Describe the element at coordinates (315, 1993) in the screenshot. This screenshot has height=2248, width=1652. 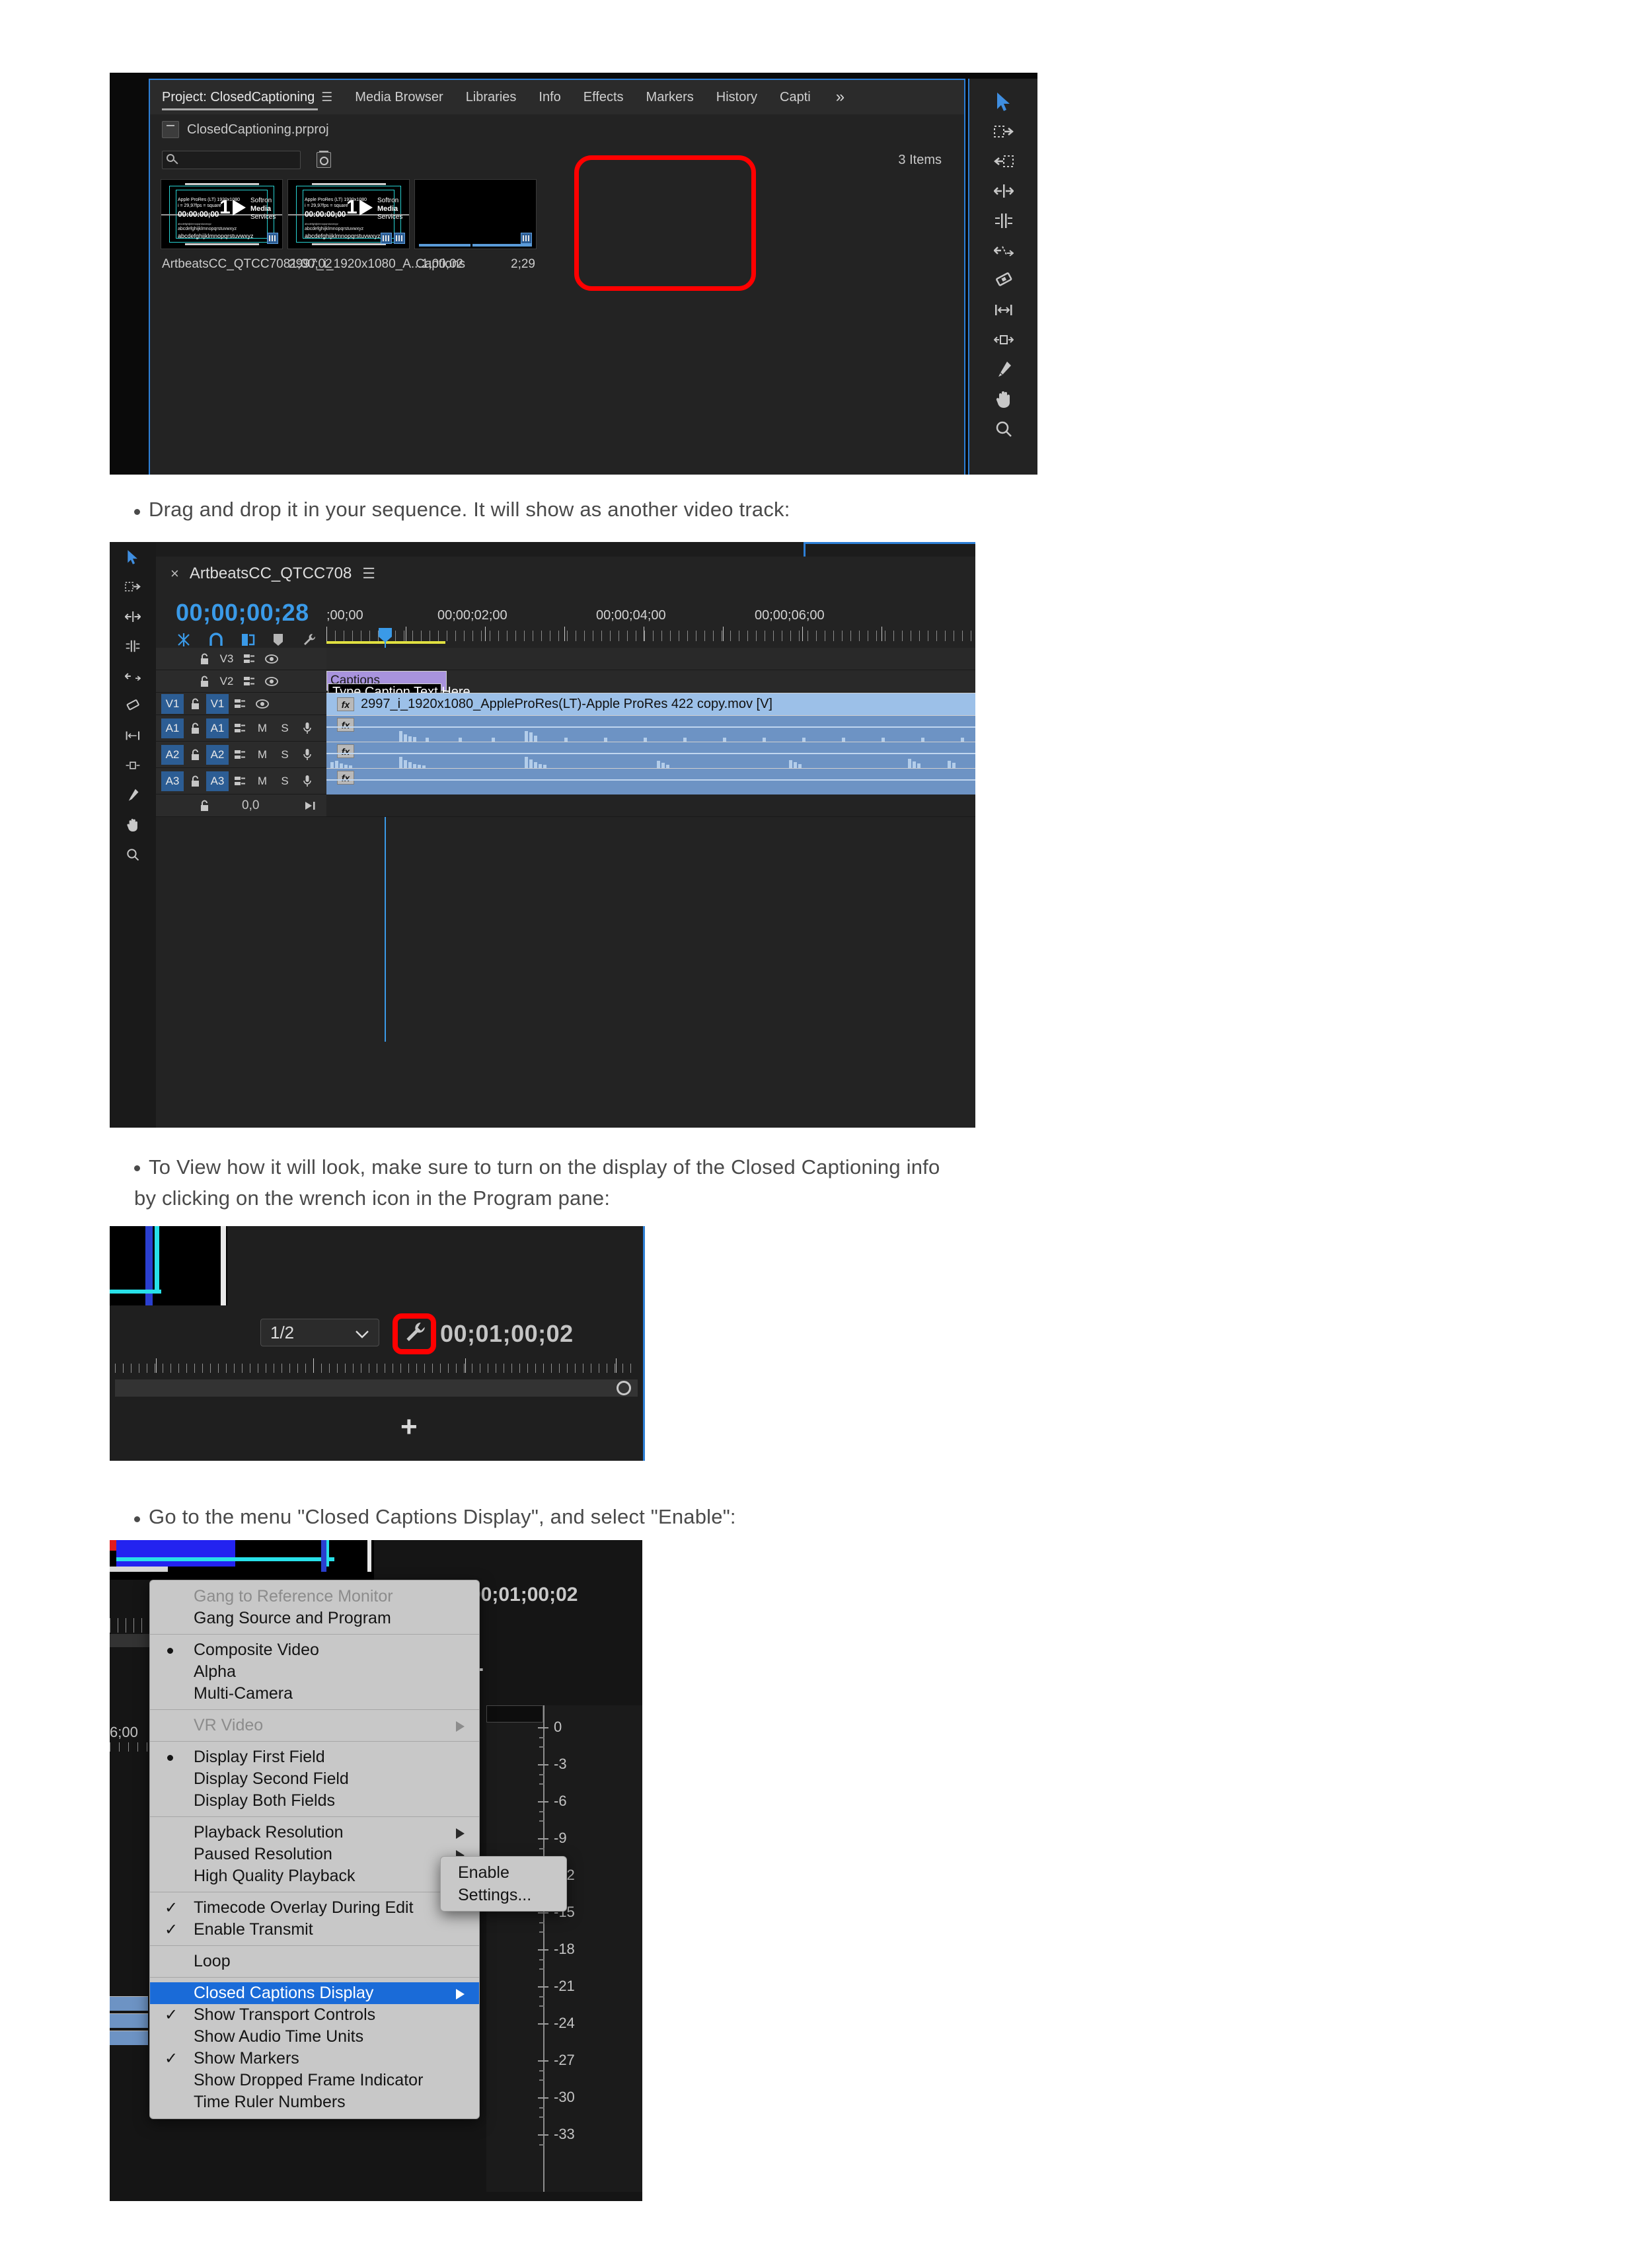
I see `menu-item-closed-captions-display: Closed Captions Display` at that location.